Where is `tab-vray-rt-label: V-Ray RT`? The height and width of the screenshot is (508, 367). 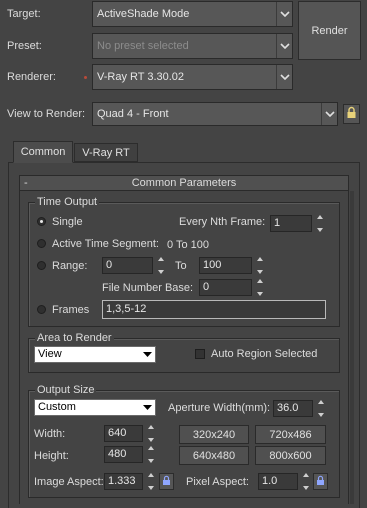 tab-vray-rt-label: V-Ray RT is located at coordinates (106, 152).